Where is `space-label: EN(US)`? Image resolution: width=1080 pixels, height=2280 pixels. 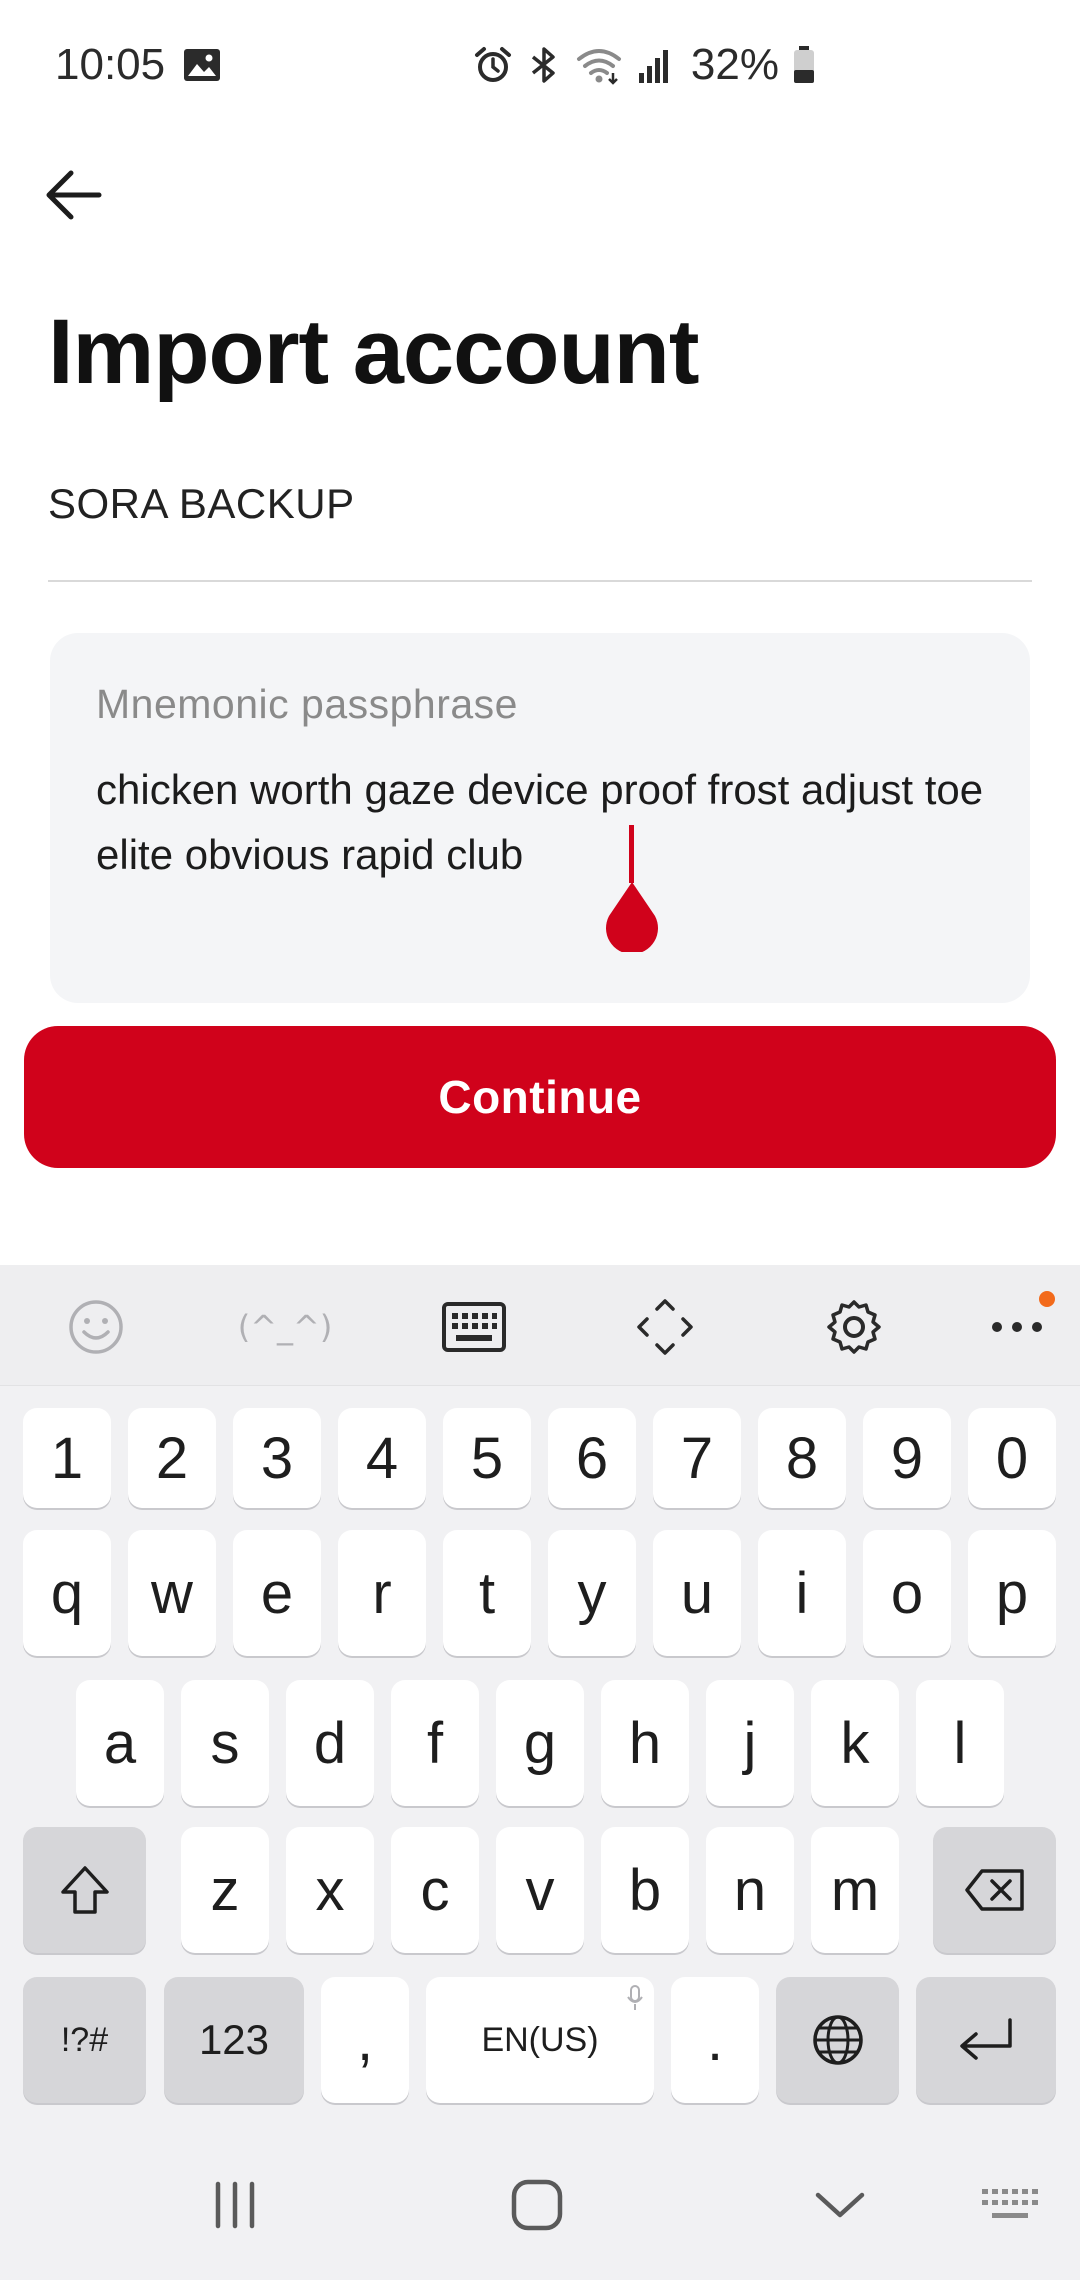 space-label: EN(US) is located at coordinates (540, 2039).